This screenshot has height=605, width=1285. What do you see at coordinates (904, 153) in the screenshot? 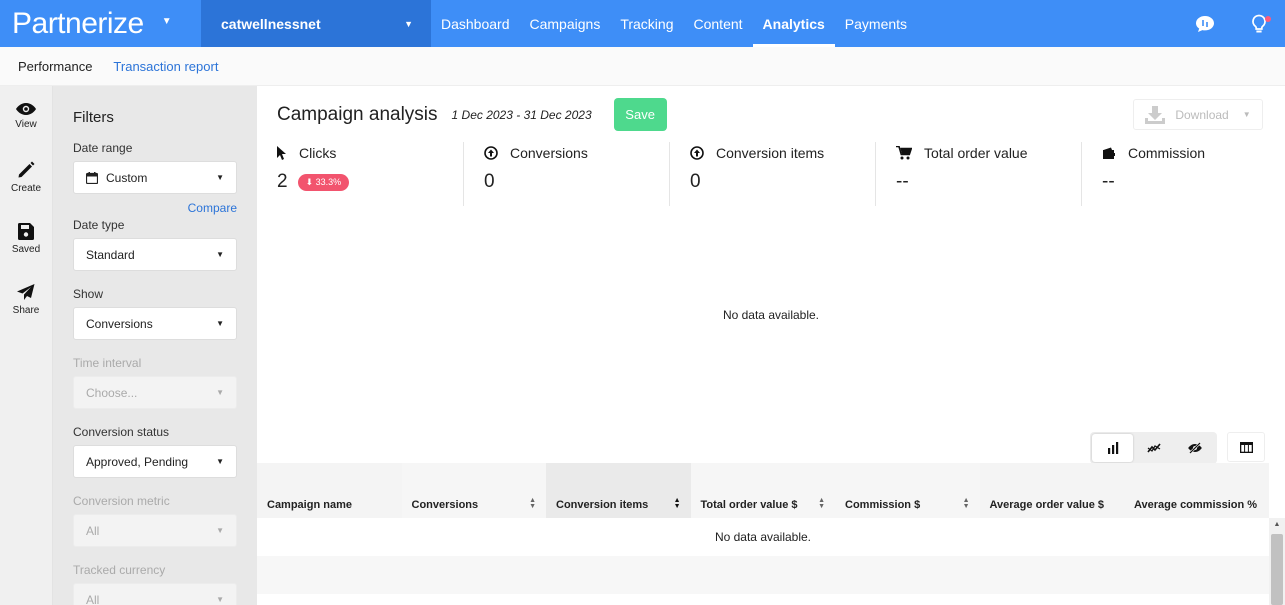
I see `cart-icon` at bounding box center [904, 153].